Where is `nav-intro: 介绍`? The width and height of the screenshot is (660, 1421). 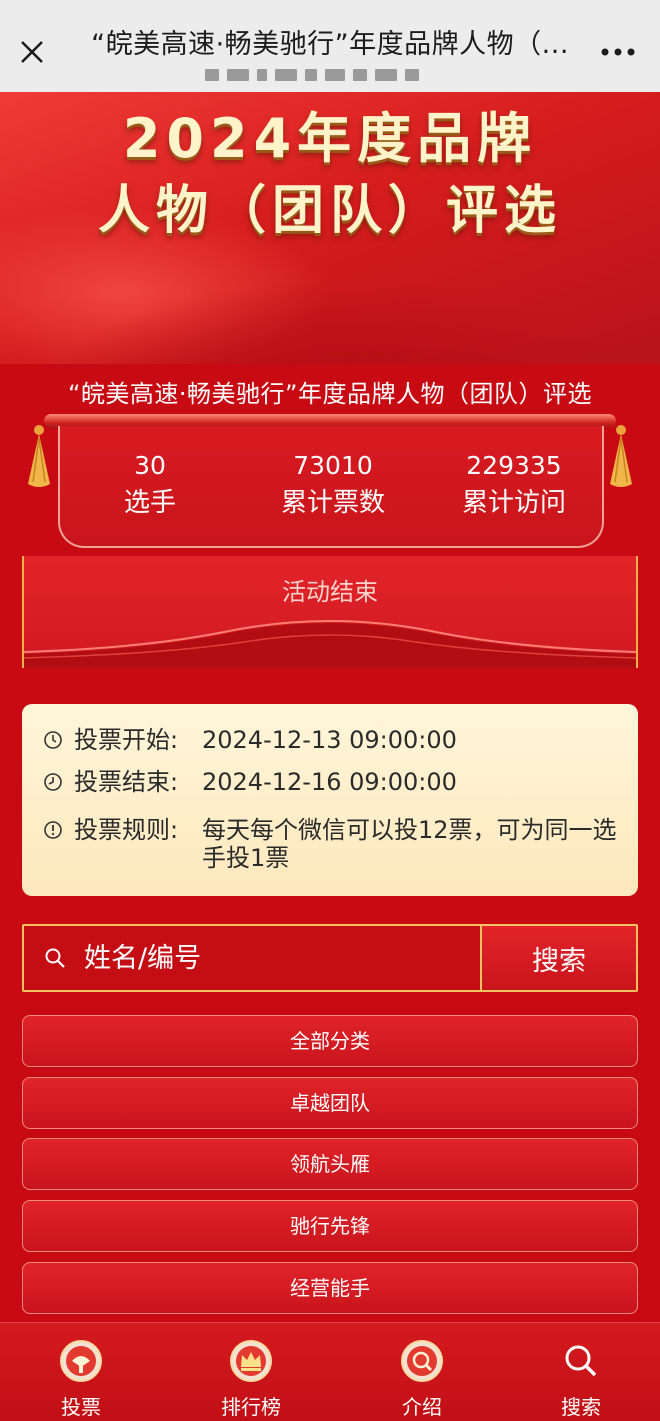 nav-intro: 介绍 is located at coordinates (422, 1376).